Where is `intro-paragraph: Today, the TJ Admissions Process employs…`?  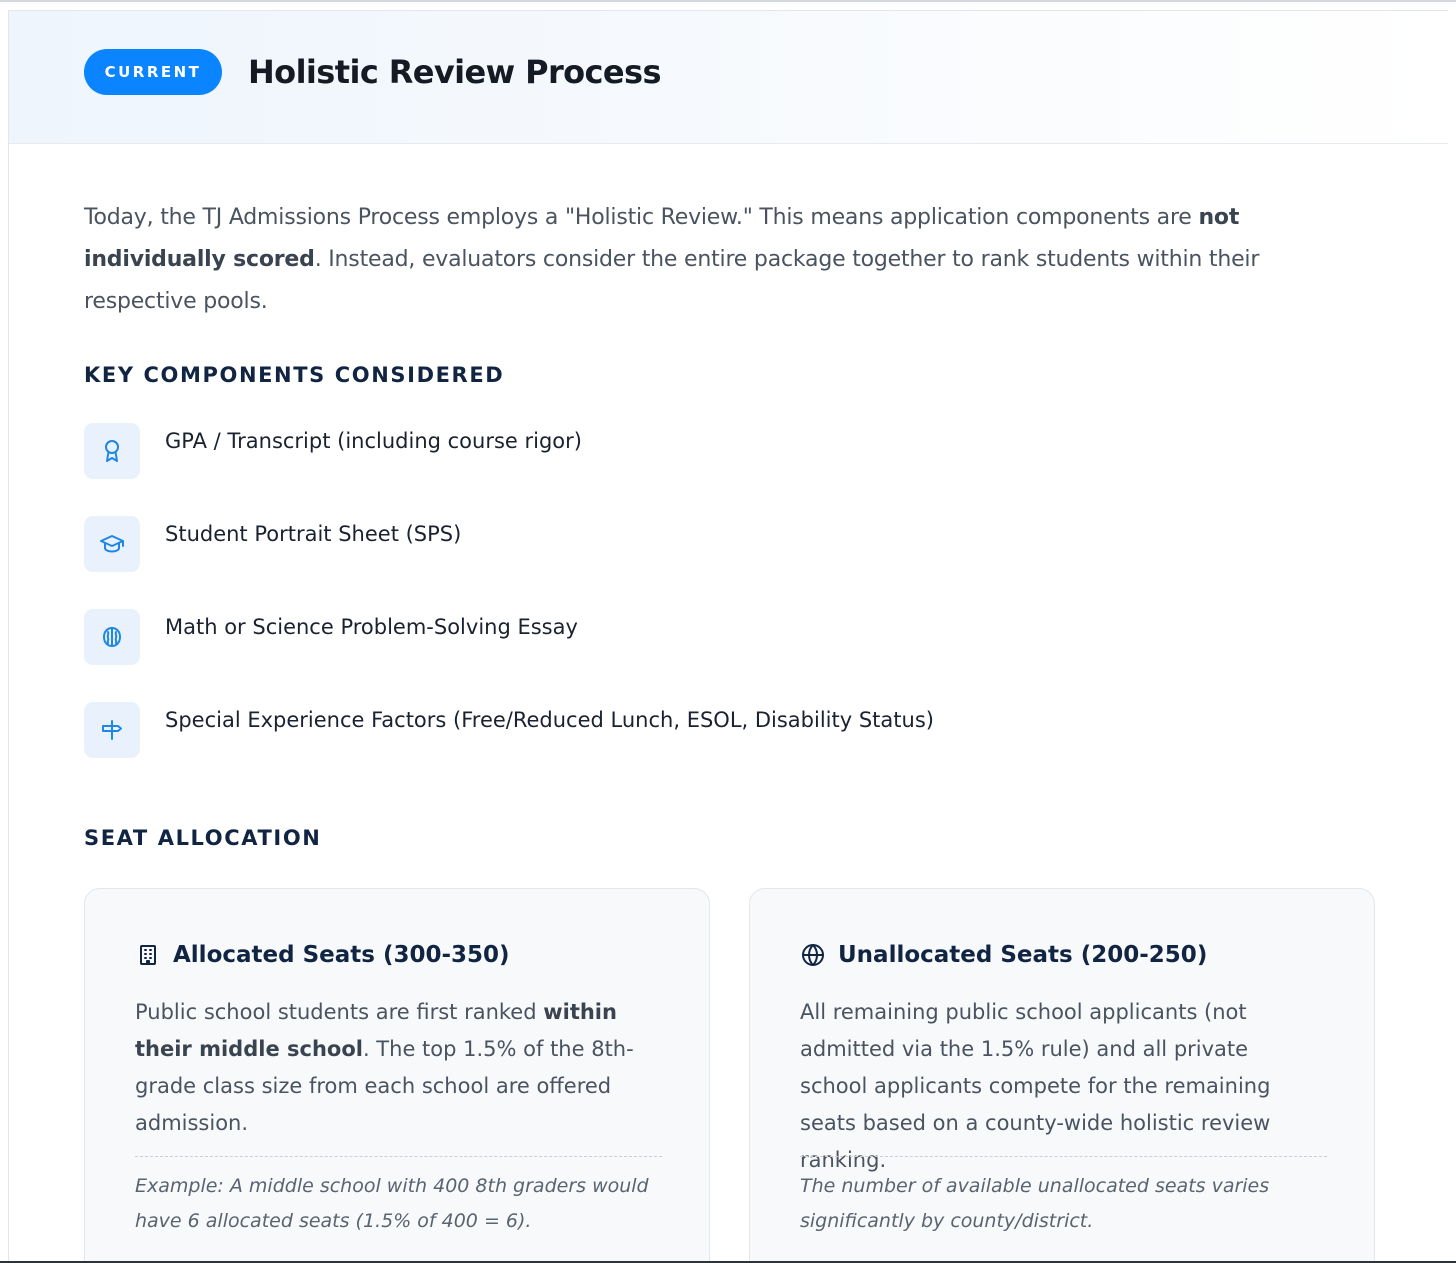
intro-paragraph: Today, the TJ Admissions Process employs… is located at coordinates (699, 260).